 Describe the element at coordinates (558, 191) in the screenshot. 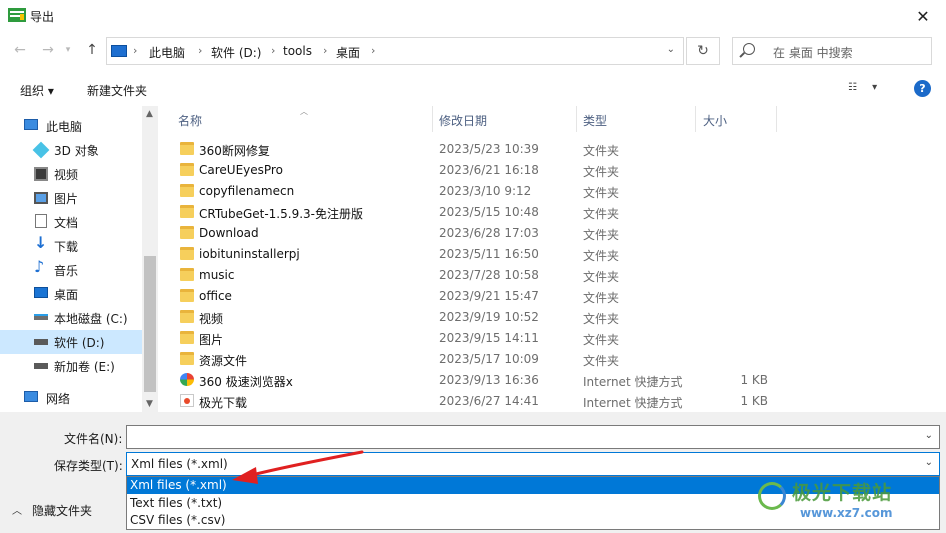

I see `file-row: copyfilenamecn 2023/3/10 9:12 文件夹` at that location.